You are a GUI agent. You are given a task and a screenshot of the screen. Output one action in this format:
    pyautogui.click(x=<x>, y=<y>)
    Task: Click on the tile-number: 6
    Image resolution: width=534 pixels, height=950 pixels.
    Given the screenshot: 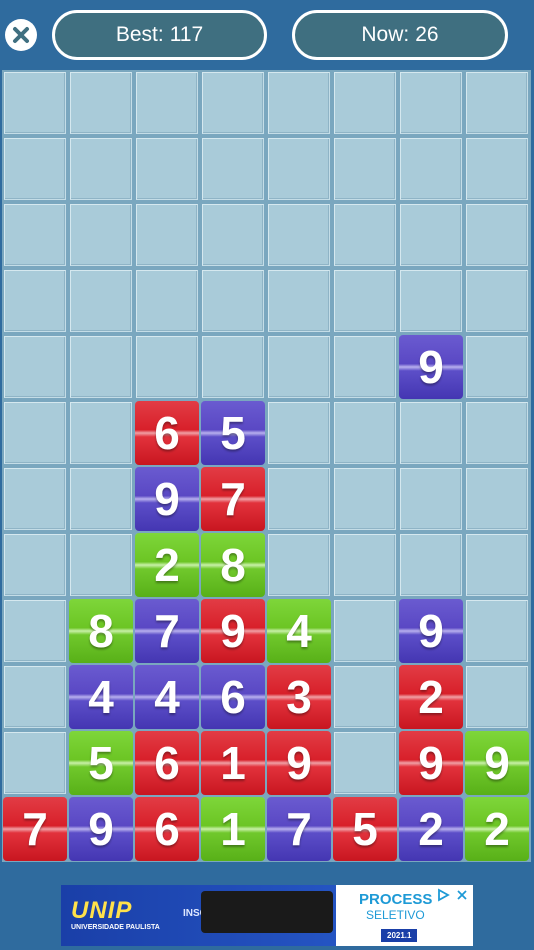 What is the action you would take?
    pyautogui.click(x=167, y=433)
    